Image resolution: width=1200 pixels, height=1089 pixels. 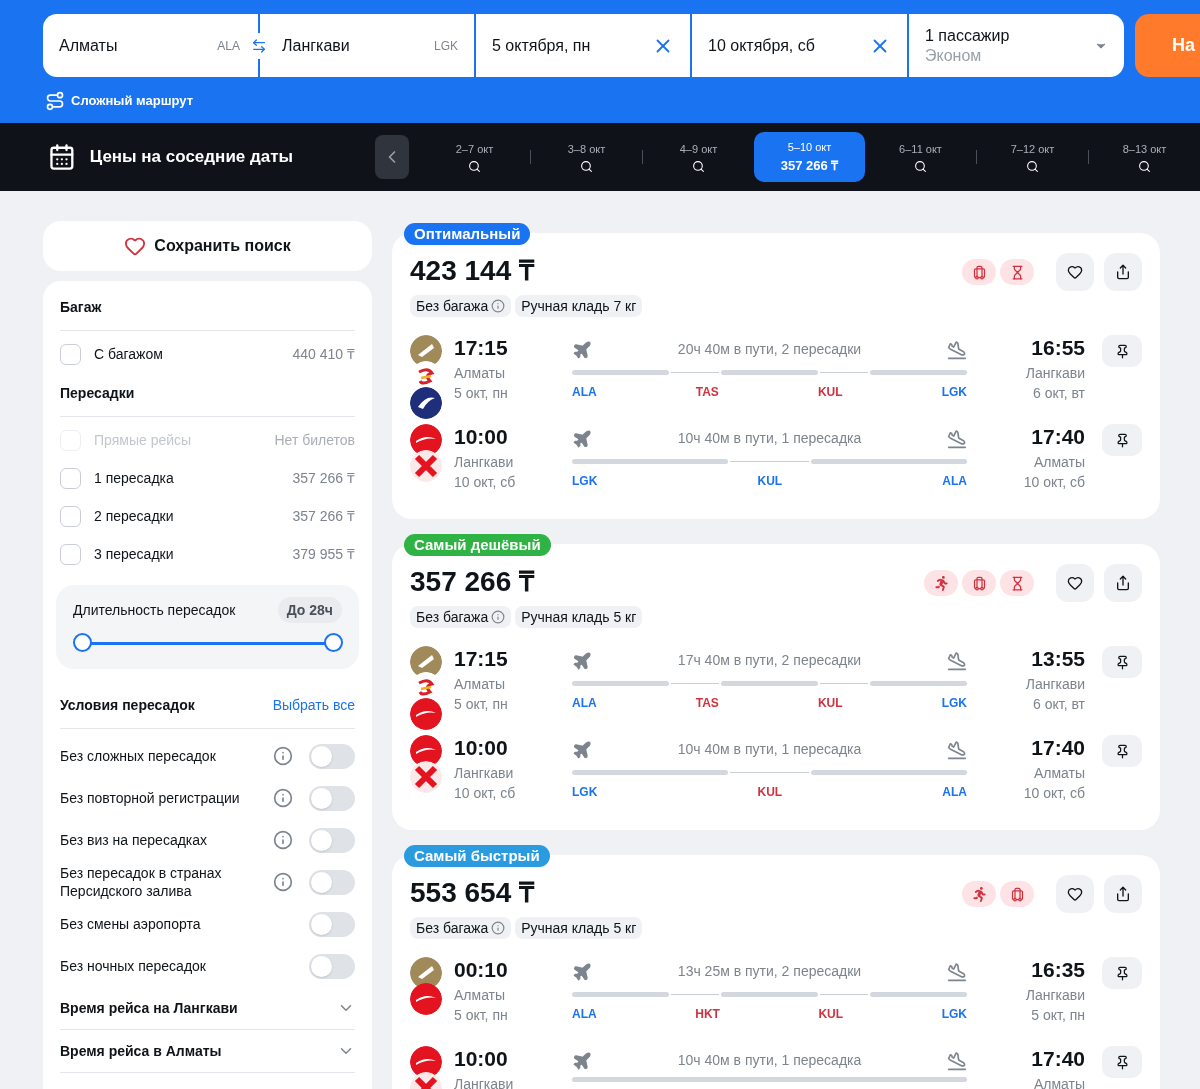 What do you see at coordinates (979, 583) in the screenshot?
I see `luggage-icon` at bounding box center [979, 583].